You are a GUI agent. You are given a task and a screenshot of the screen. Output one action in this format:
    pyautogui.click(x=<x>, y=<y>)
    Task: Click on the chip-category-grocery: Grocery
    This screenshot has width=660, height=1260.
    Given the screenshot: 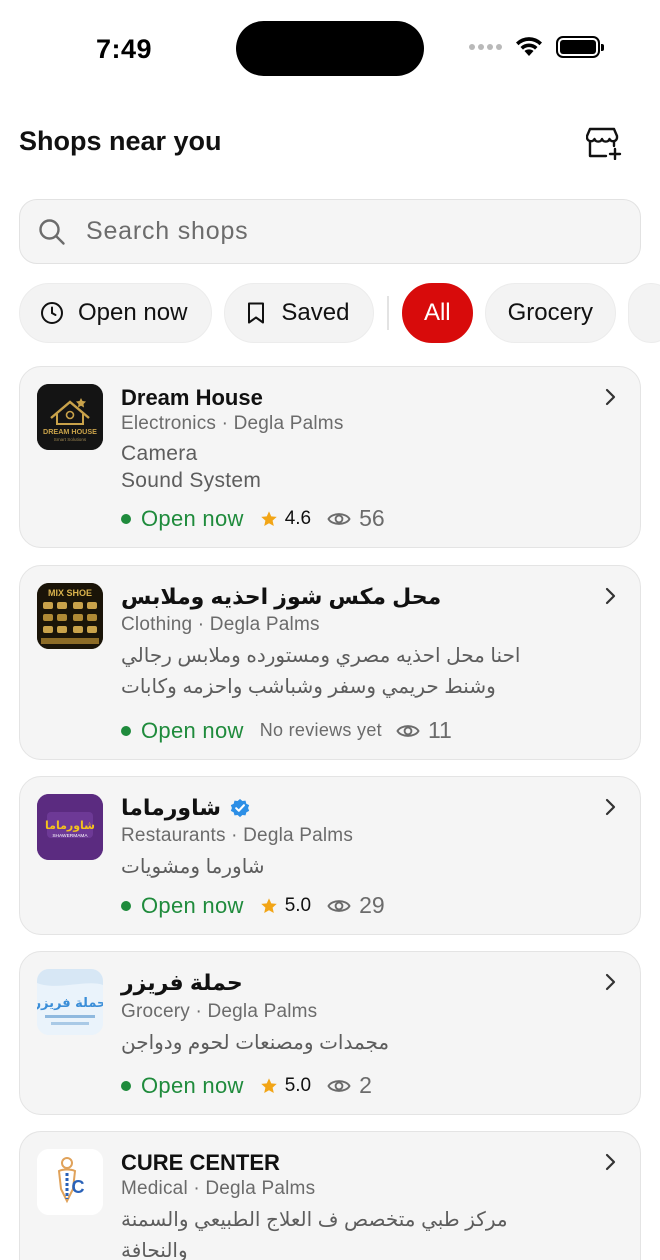 What is the action you would take?
    pyautogui.click(x=550, y=313)
    